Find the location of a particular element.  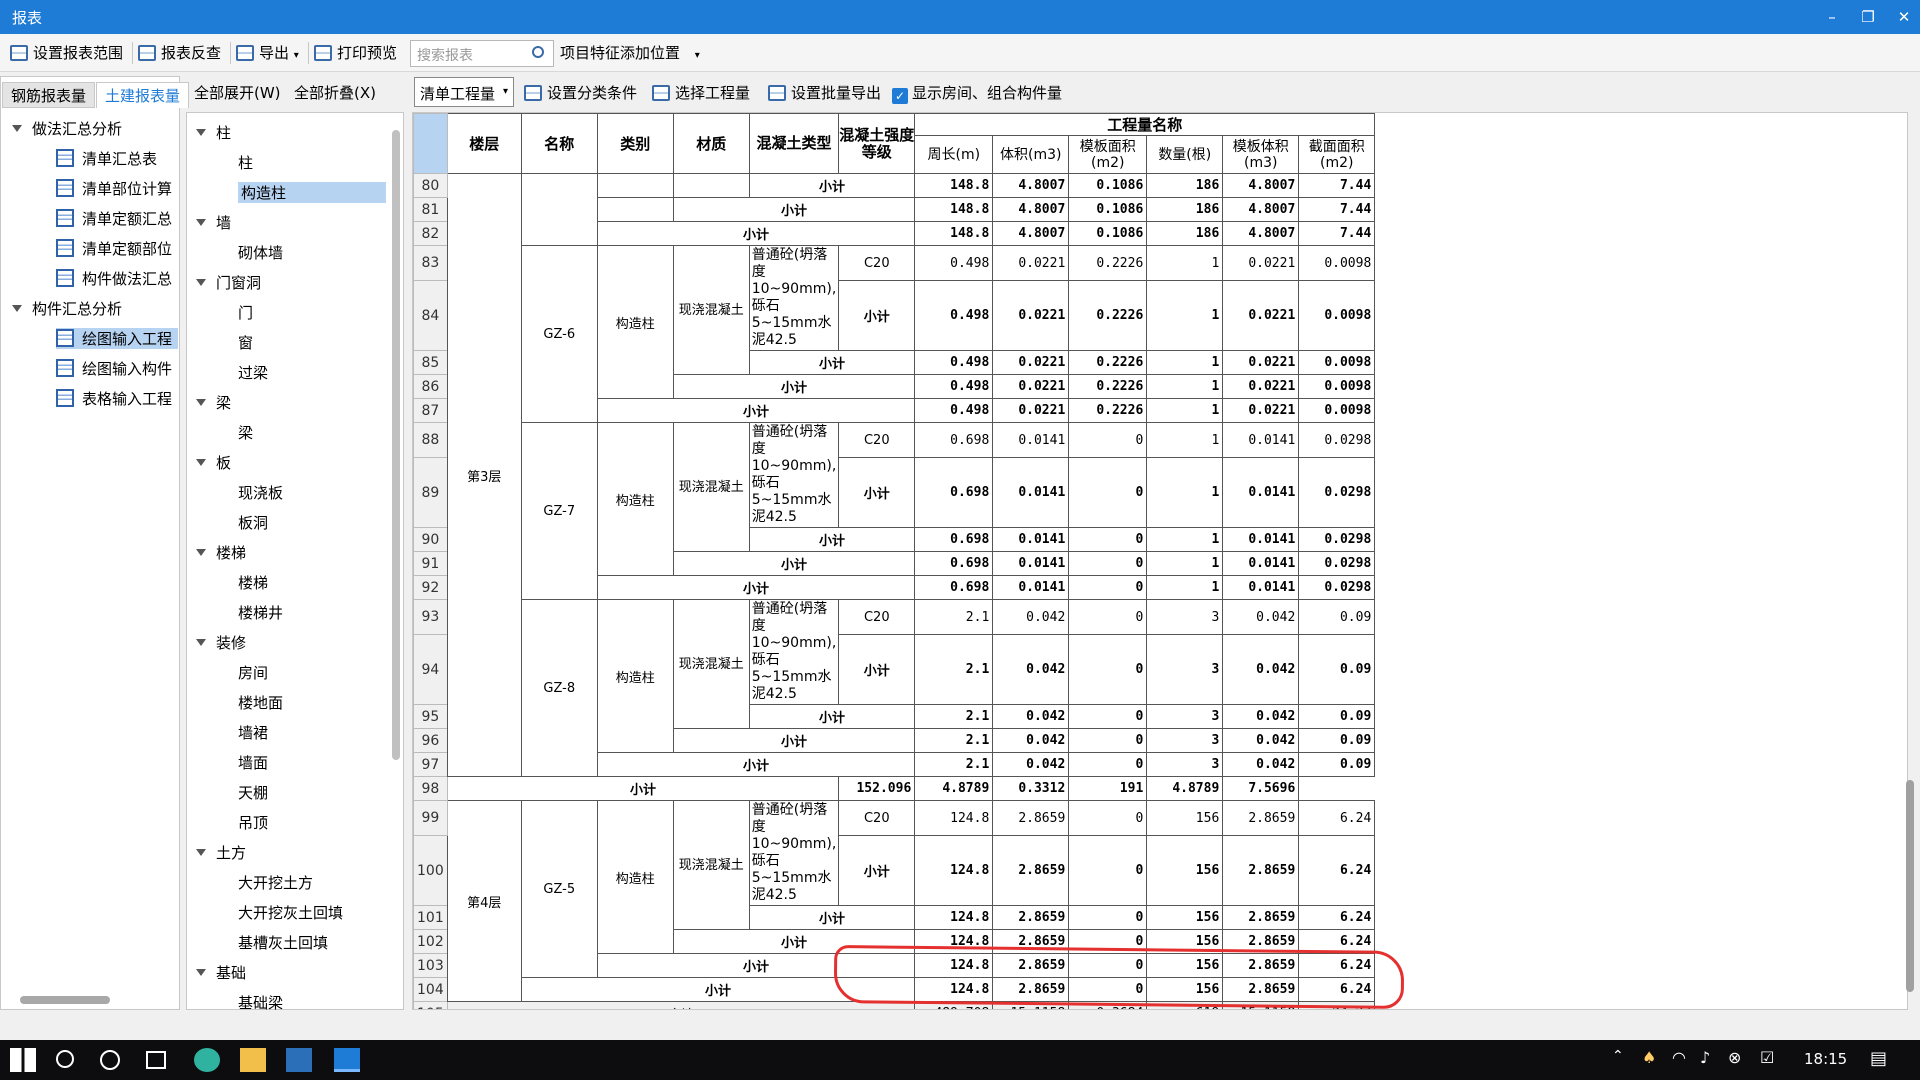

col-volume: 体积(m3) is located at coordinates (1031, 154).